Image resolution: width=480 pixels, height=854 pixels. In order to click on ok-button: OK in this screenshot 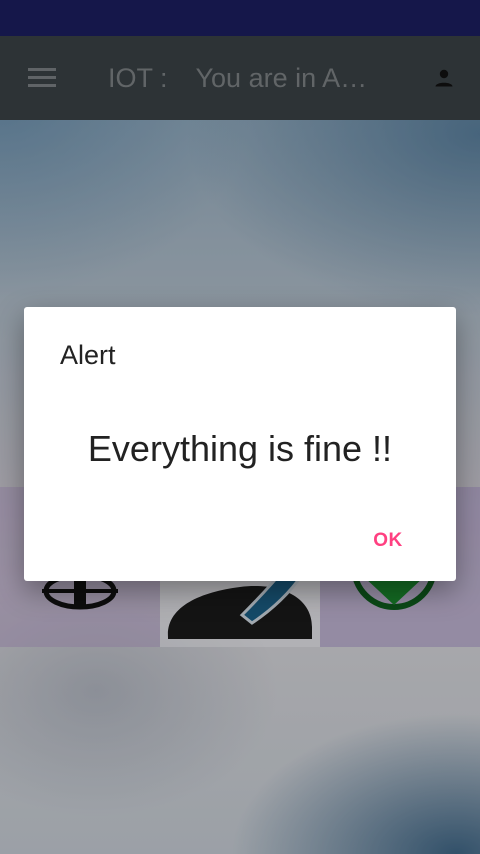, I will do `click(388, 541)`.